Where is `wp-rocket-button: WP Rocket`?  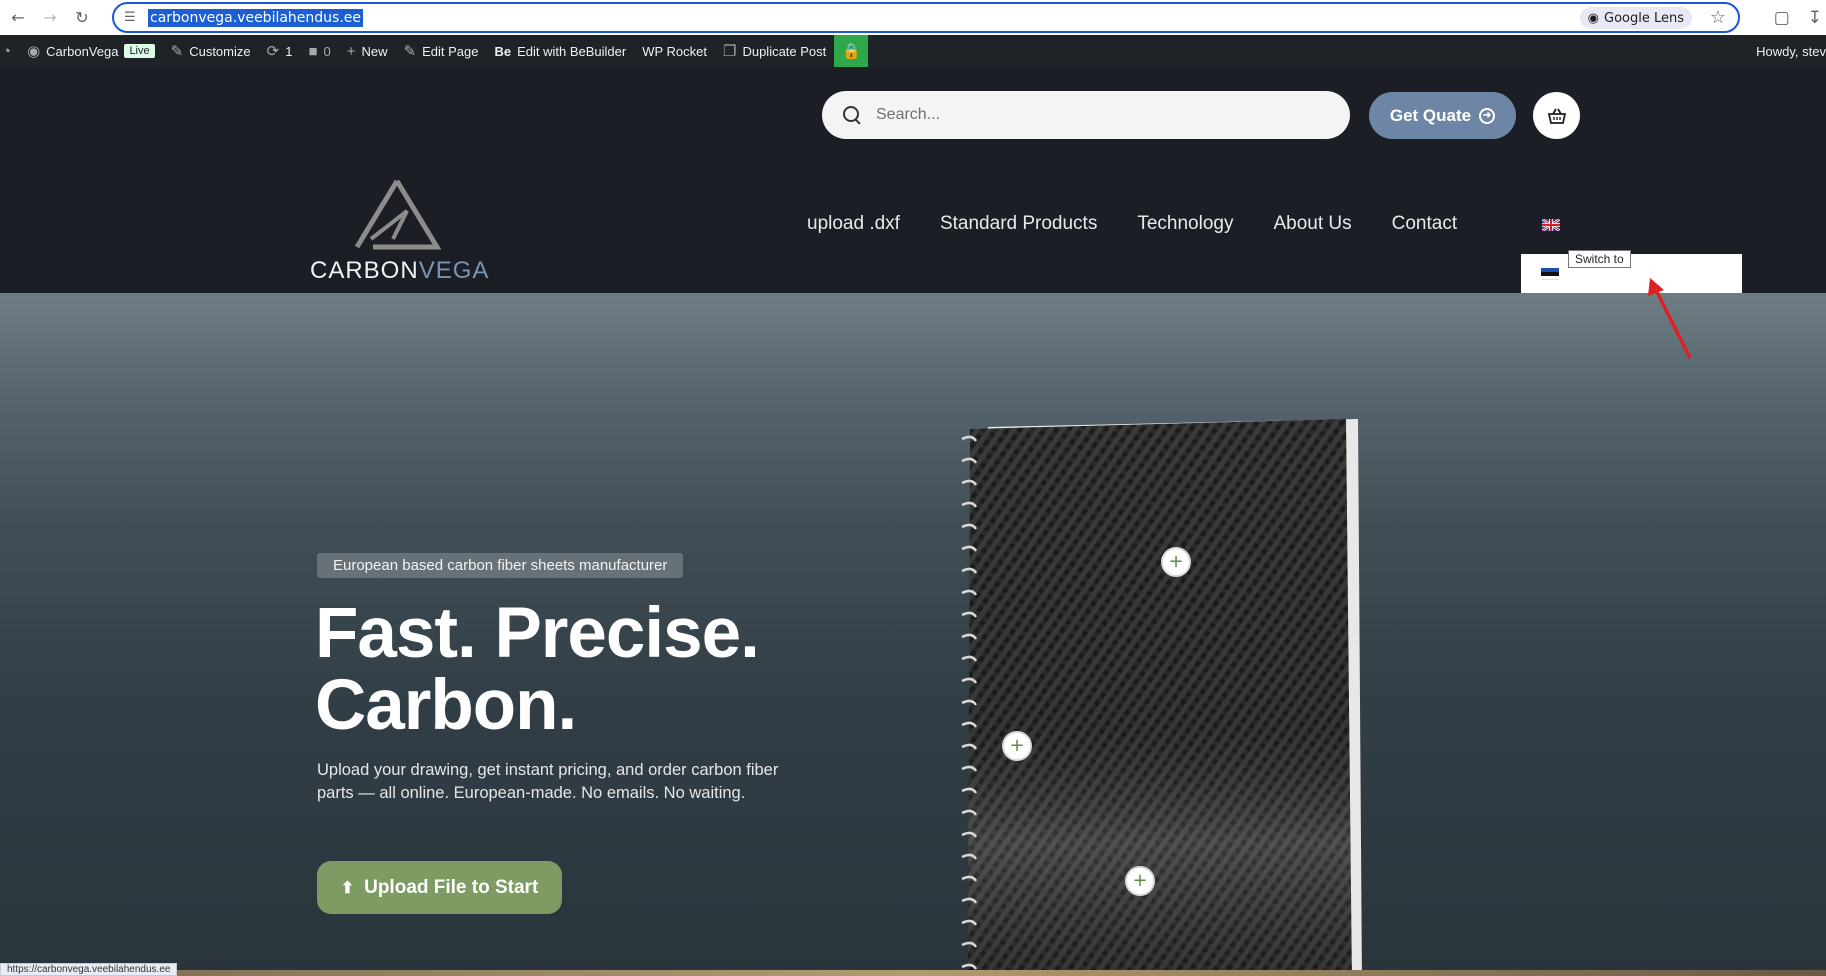
wp-rocket-button: WP Rocket is located at coordinates (674, 51).